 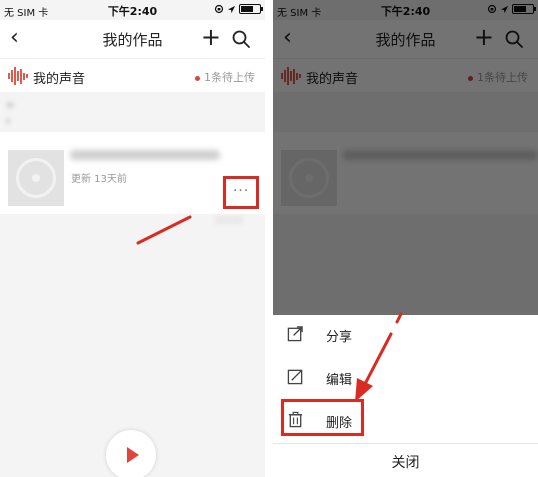 What do you see at coordinates (238, 9) in the screenshot?
I see `status-icons` at bounding box center [238, 9].